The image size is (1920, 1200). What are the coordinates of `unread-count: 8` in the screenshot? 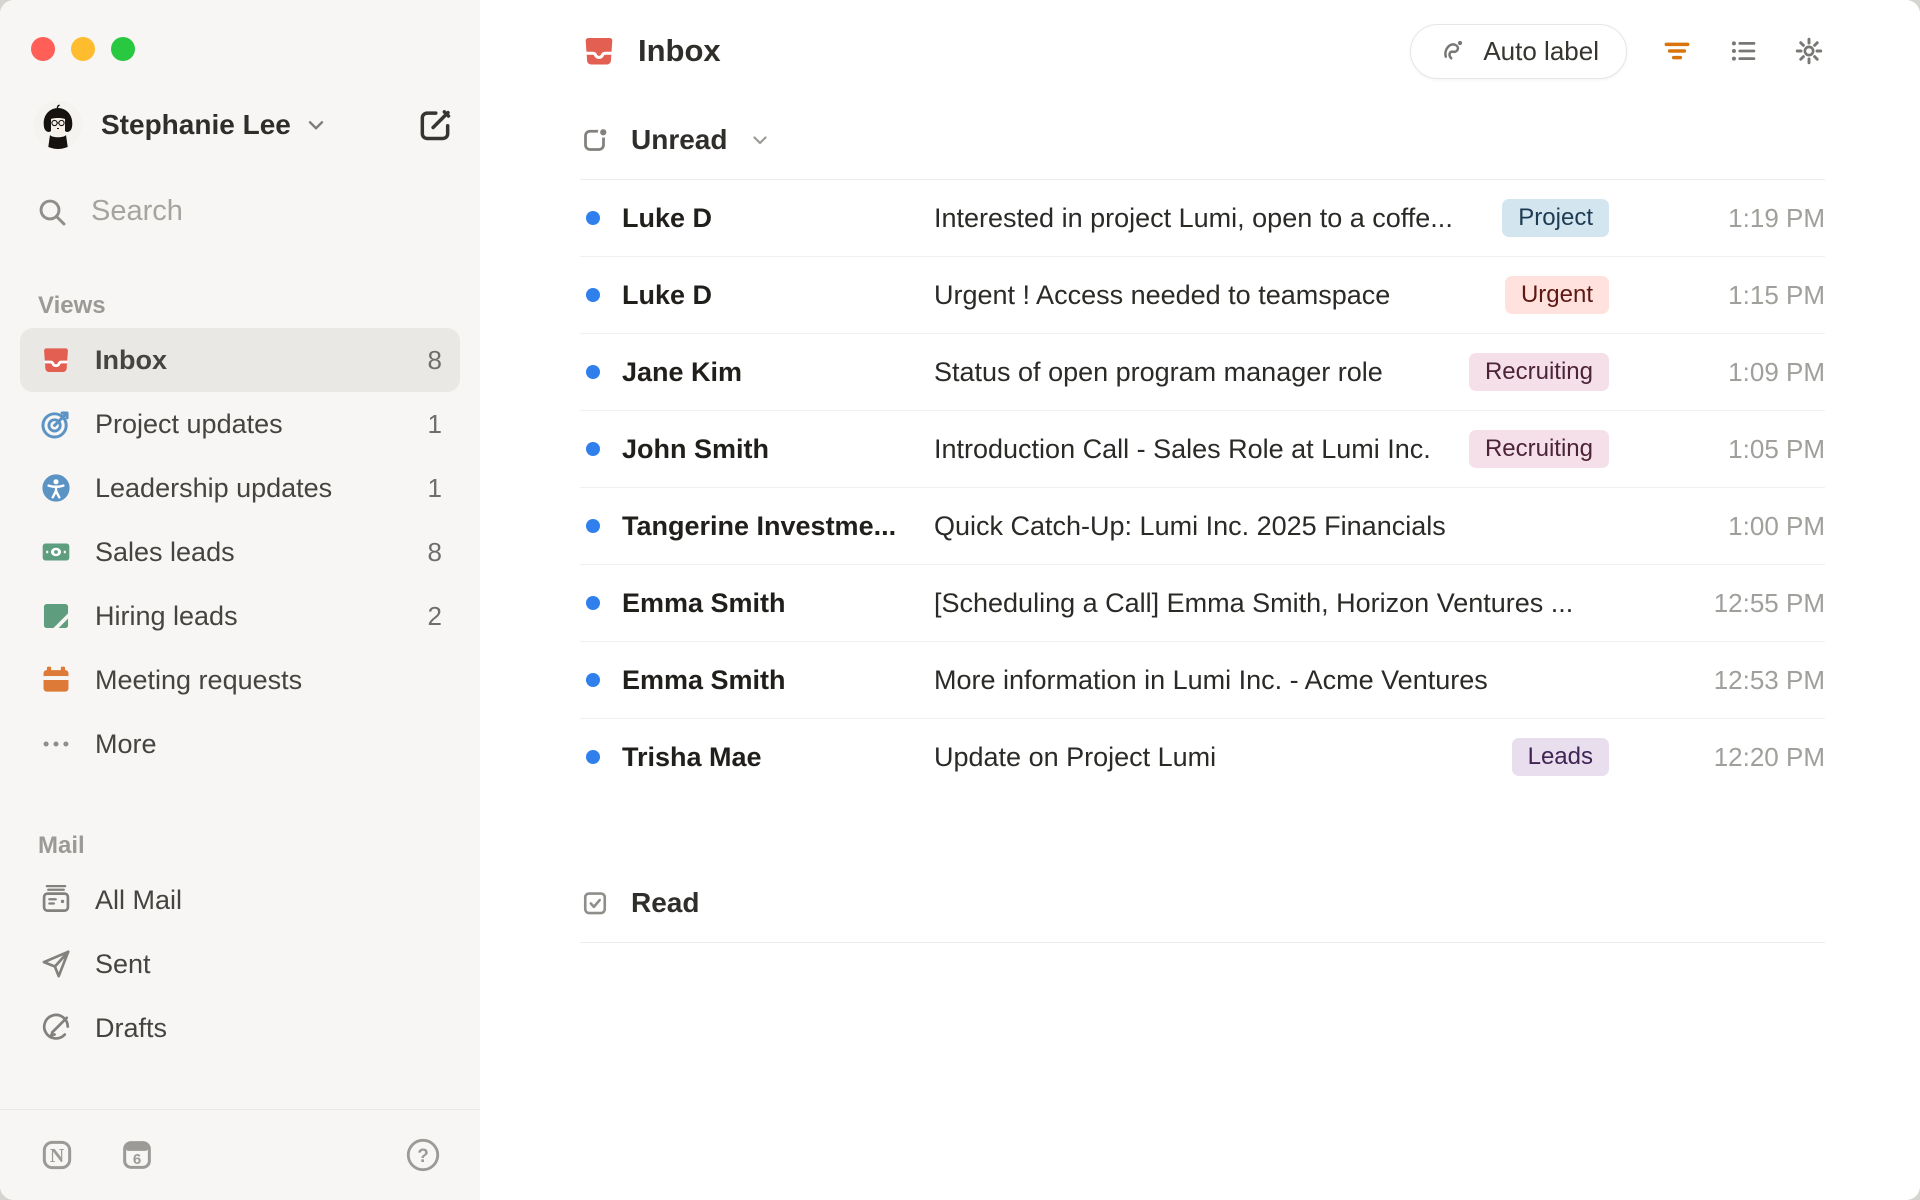 It's located at (434, 359).